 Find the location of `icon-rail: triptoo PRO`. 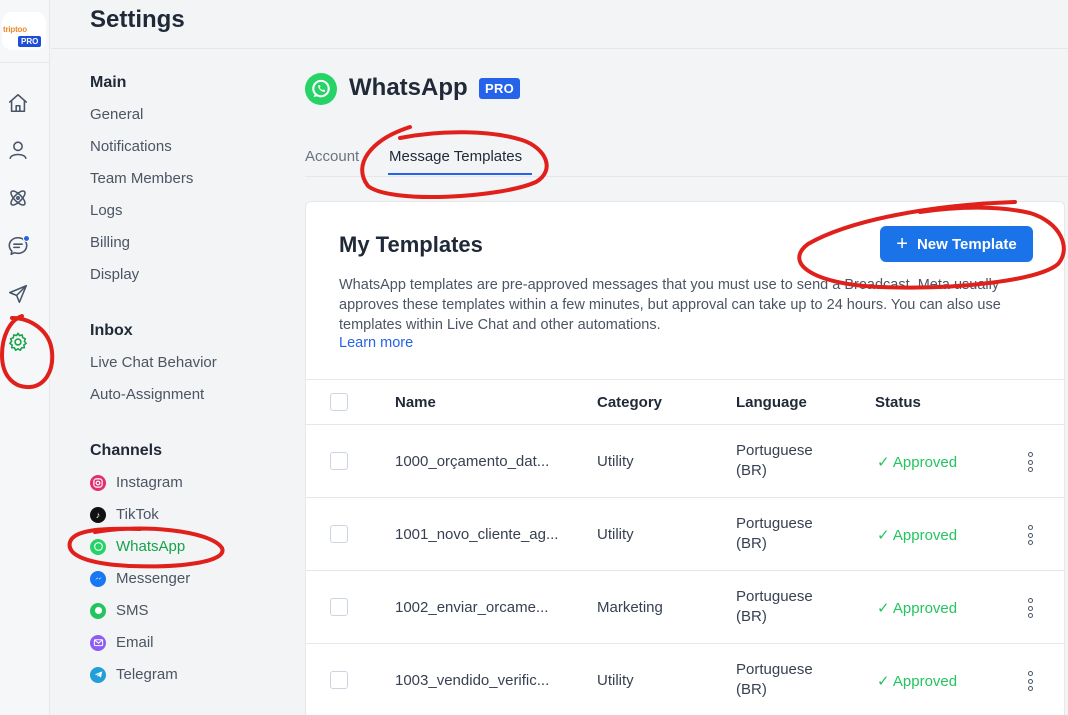

icon-rail: triptoo PRO is located at coordinates (25, 357).